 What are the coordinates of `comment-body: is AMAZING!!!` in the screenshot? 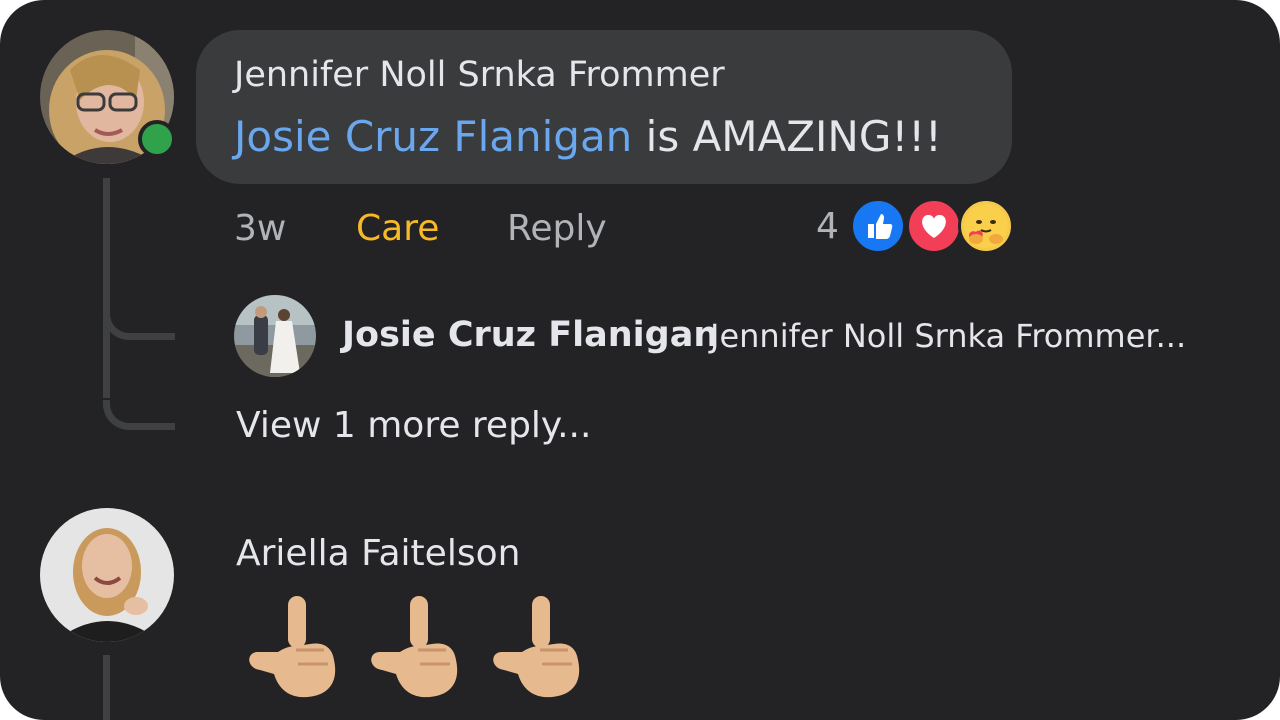 It's located at (787, 136).